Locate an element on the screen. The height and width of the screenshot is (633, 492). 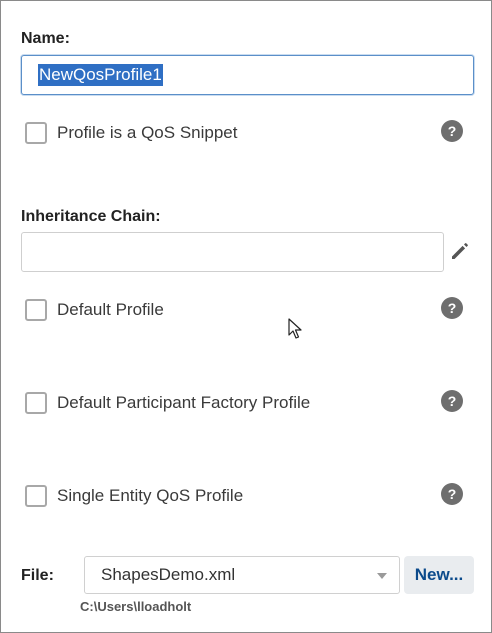
snippet-label: Profile is a QoS Snippet is located at coordinates (147, 132).